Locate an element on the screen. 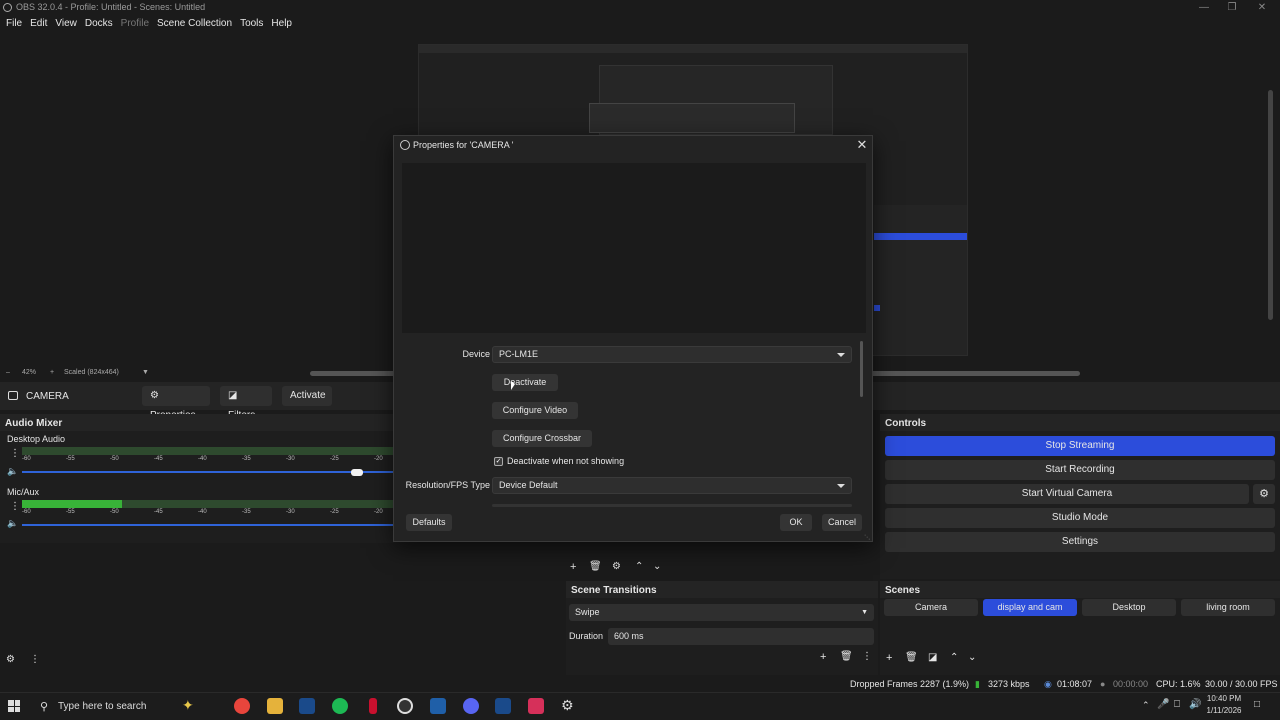 The height and width of the screenshot is (720, 1280). zoom-in-icon: + is located at coordinates (52, 372).